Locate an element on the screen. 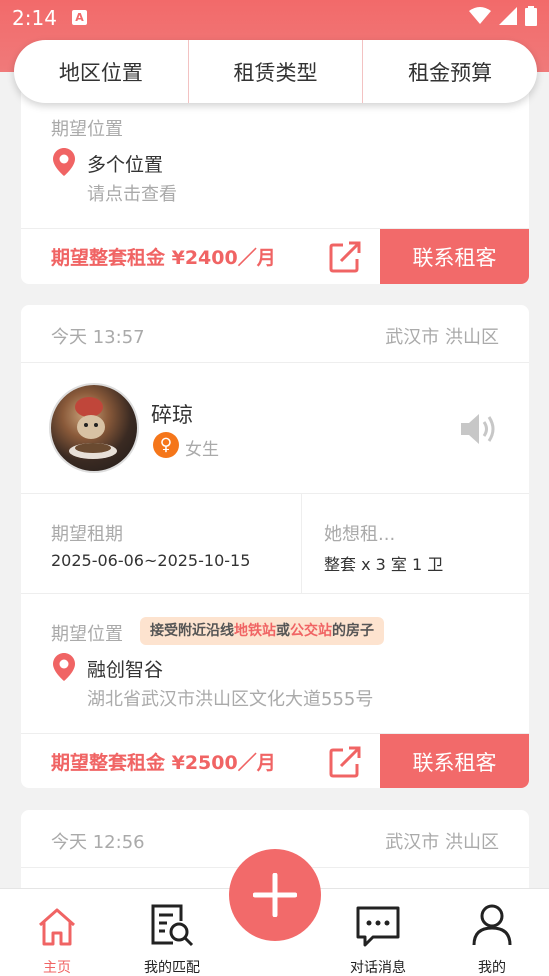 This screenshot has height=976, width=549. system-icons is located at coordinates (503, 16).